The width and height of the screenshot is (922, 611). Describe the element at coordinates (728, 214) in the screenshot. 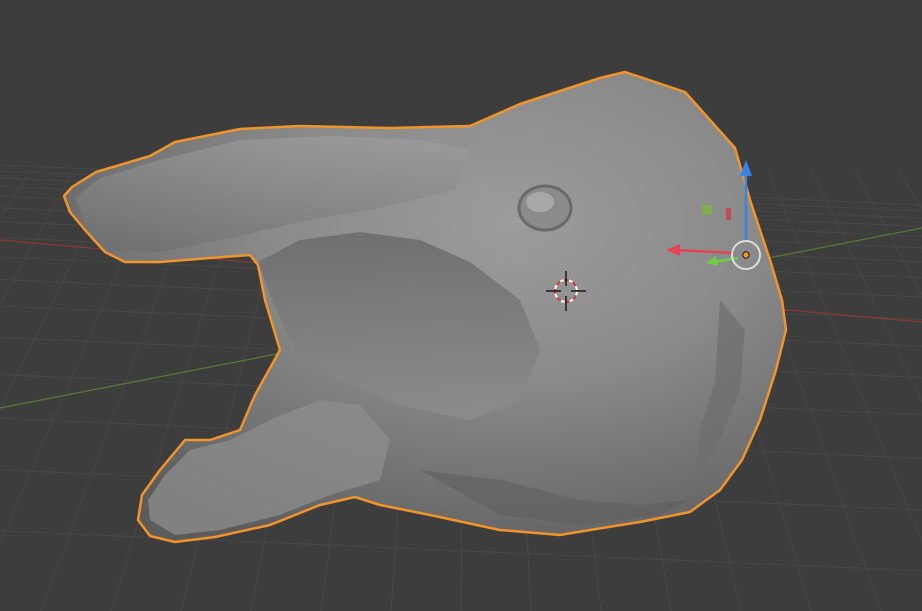

I see `gizmo-plane-handle-yz` at that location.